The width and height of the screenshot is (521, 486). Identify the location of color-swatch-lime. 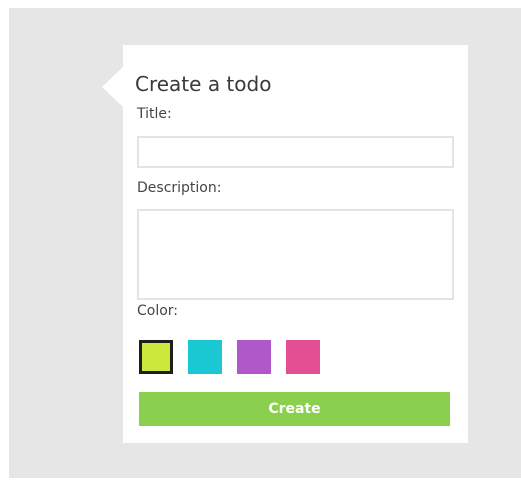
(156, 357).